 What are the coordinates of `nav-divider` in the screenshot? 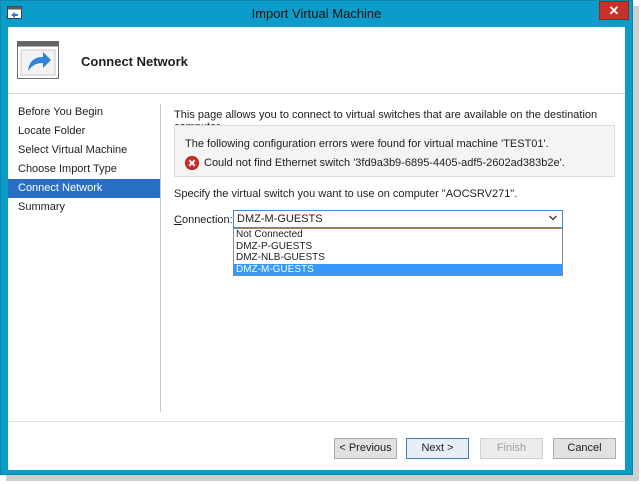 It's located at (160, 258).